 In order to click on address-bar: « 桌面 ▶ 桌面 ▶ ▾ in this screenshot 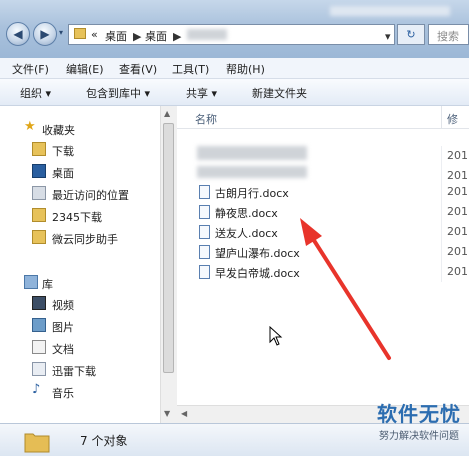, I will do `click(231, 34)`.